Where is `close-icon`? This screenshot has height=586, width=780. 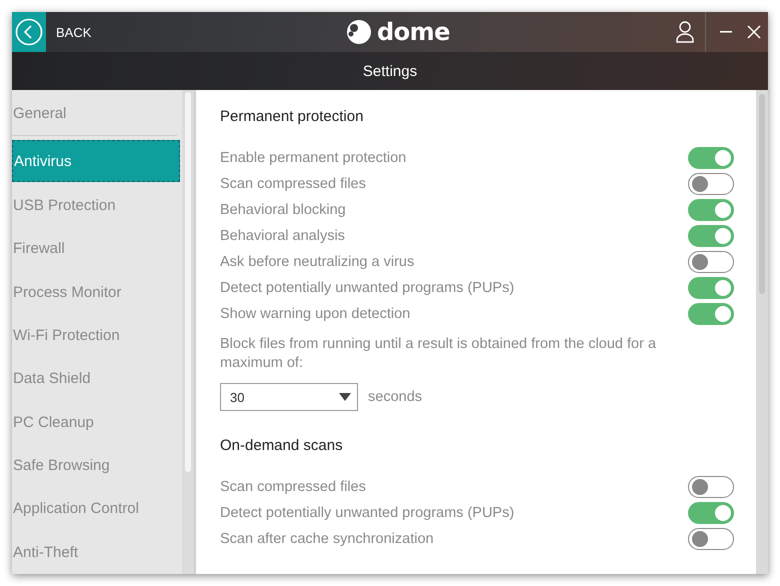 close-icon is located at coordinates (754, 32).